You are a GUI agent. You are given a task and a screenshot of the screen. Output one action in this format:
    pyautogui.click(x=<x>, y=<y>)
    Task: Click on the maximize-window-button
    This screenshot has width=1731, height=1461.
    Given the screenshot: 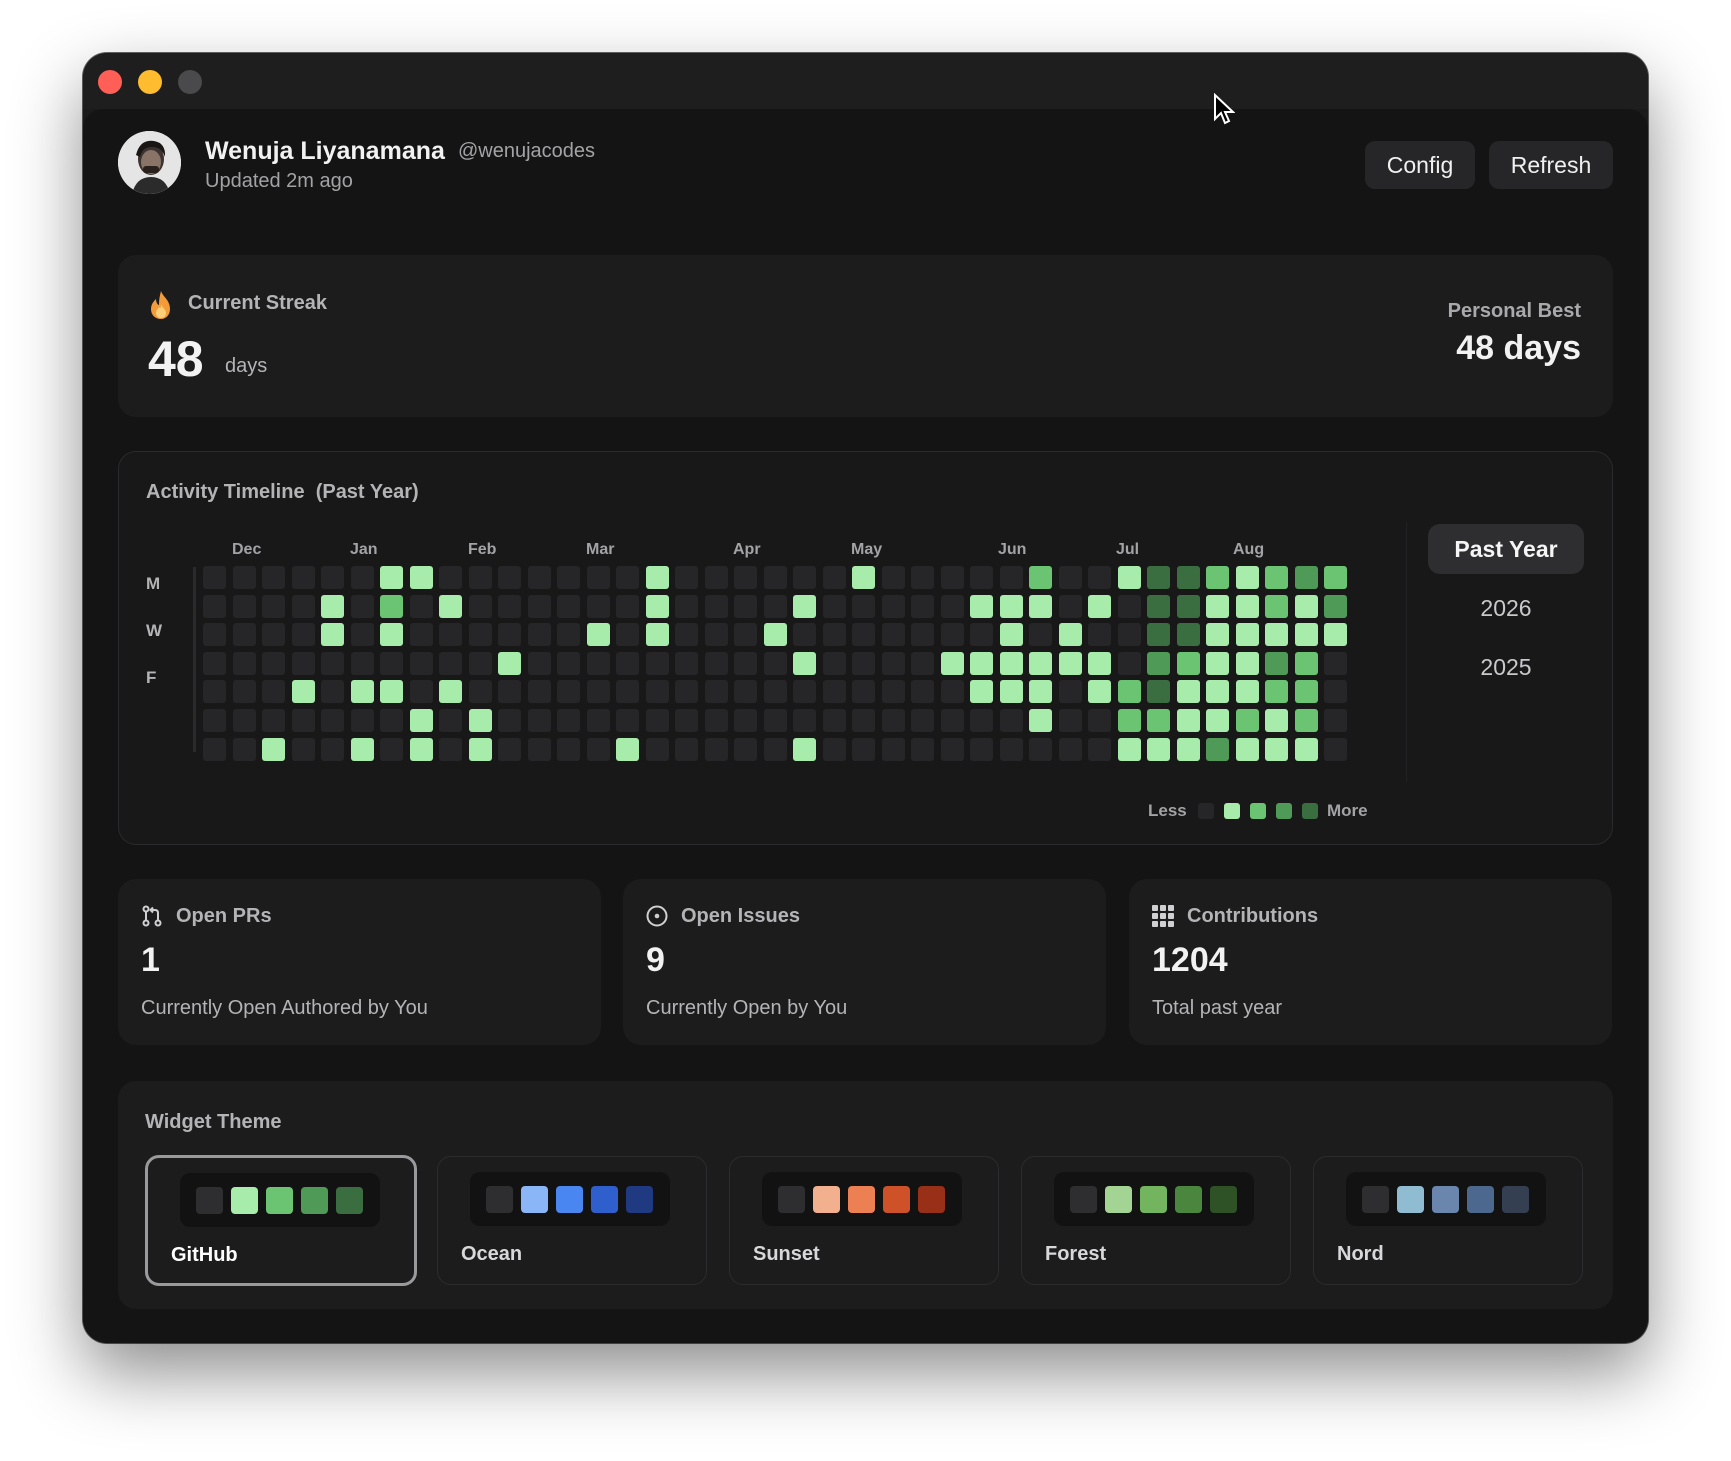 What is the action you would take?
    pyautogui.click(x=190, y=82)
    